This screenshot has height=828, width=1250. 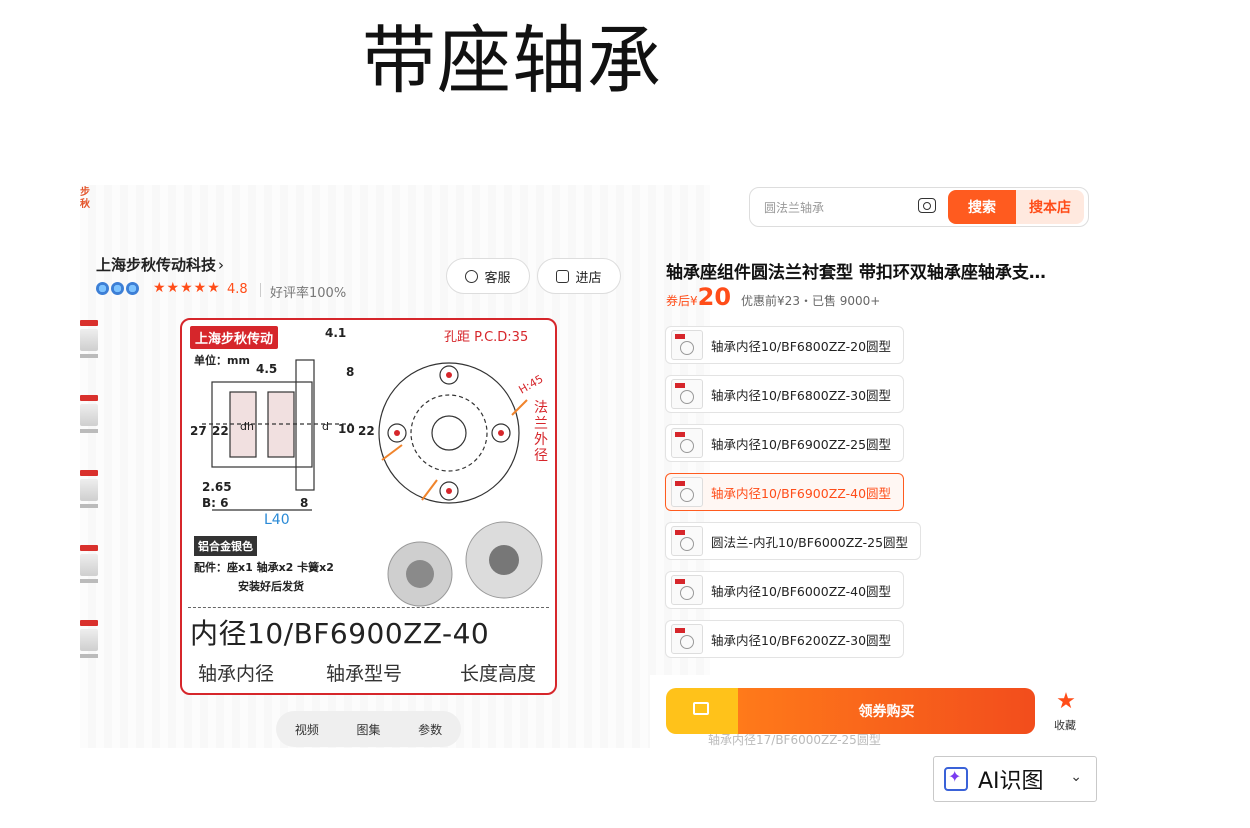 I want to click on price-prefix: 券后¥, so click(x=682, y=301).